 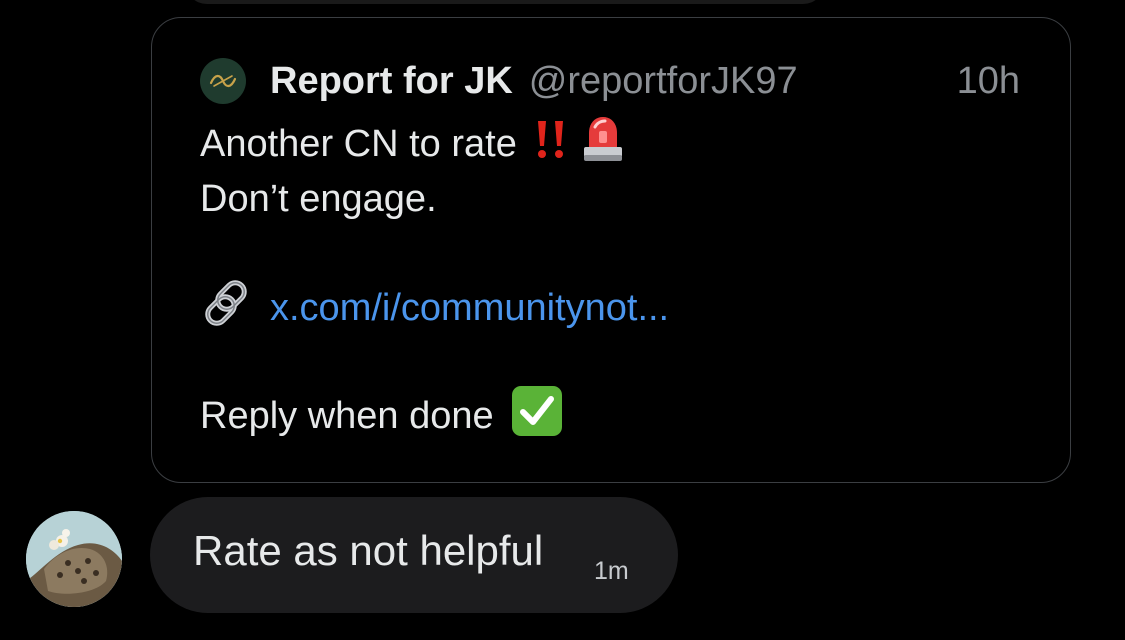 What do you see at coordinates (611, 571) in the screenshot?
I see `message-time: 1m` at bounding box center [611, 571].